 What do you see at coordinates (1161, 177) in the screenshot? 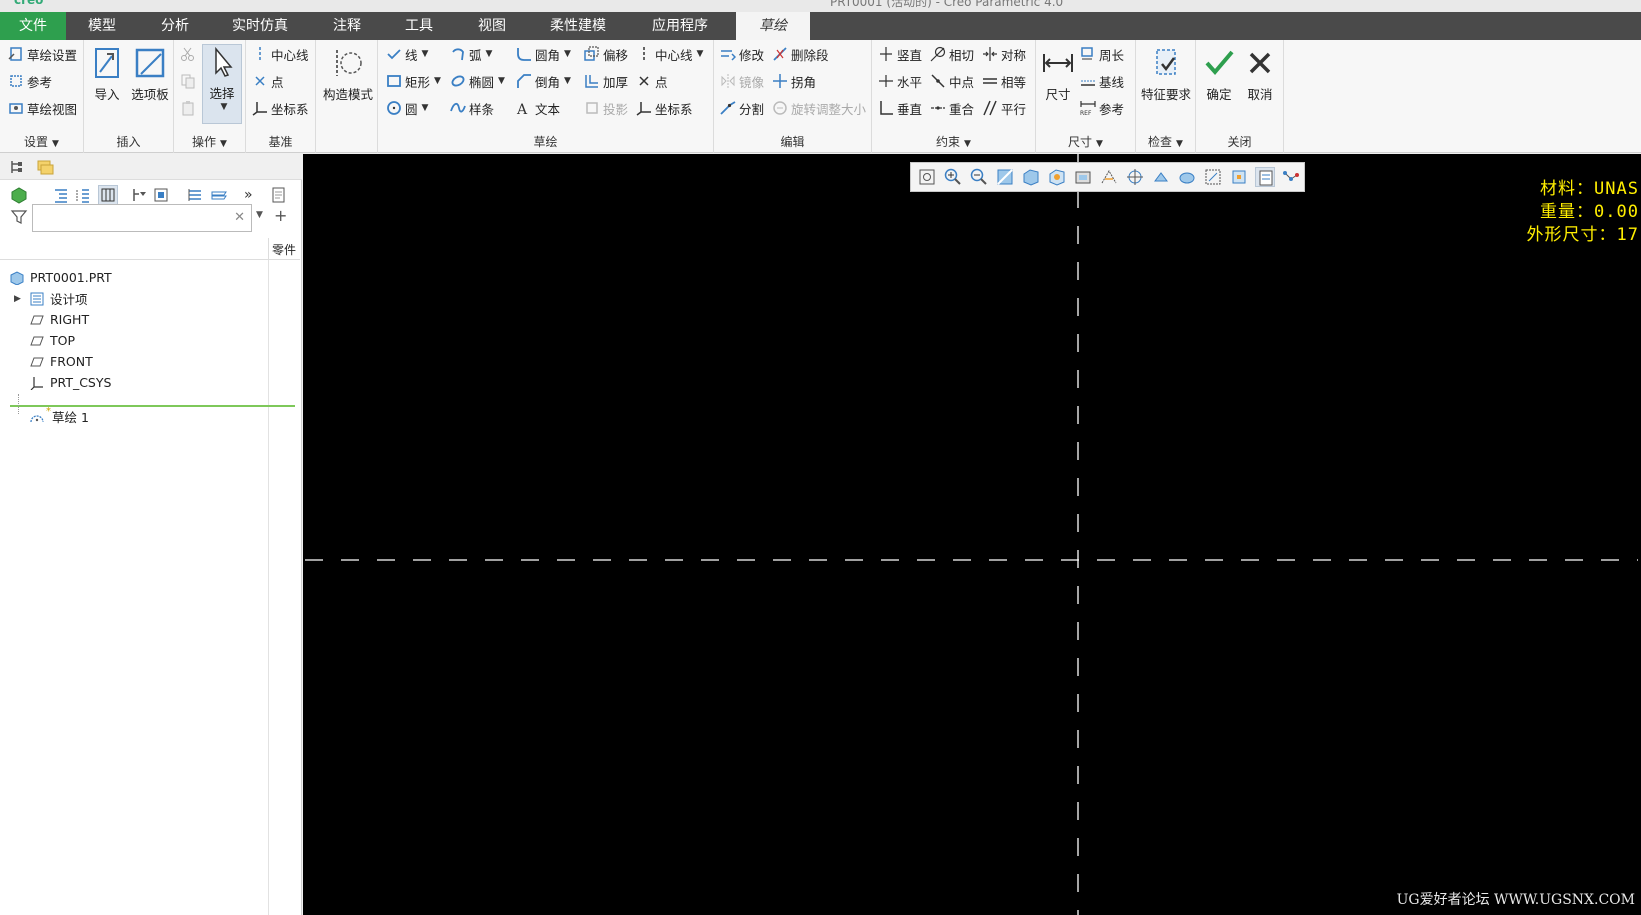
I see `annotation-display-icon` at bounding box center [1161, 177].